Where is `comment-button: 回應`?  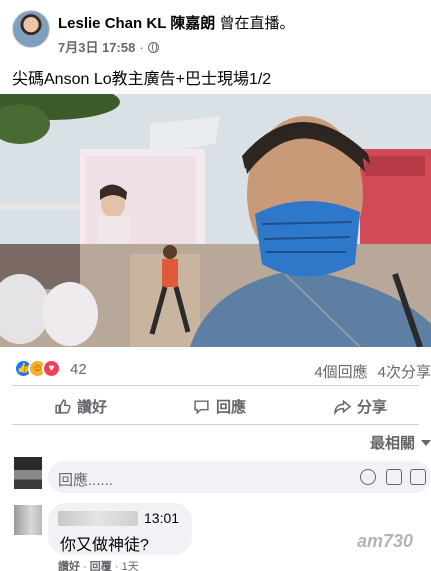 comment-button: 回應 is located at coordinates (219, 406).